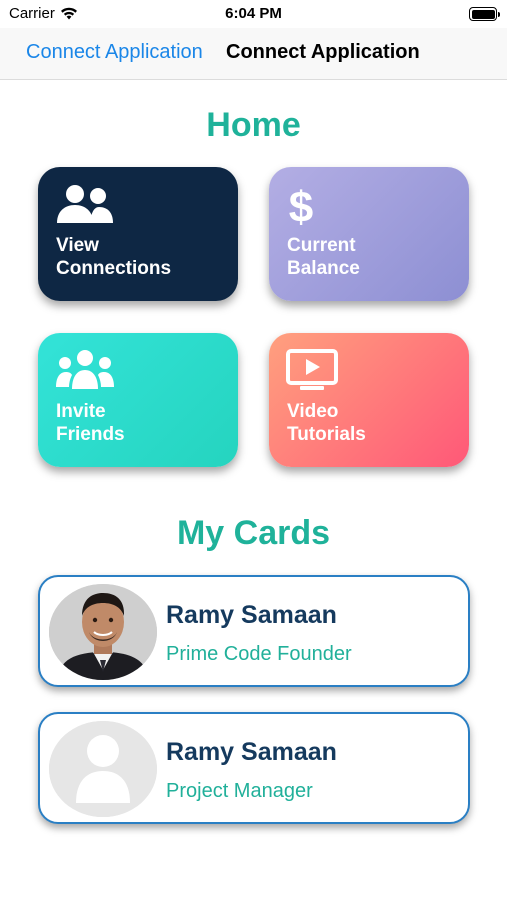  Describe the element at coordinates (90, 434) in the screenshot. I see `tile-label-line2: Friends` at that location.